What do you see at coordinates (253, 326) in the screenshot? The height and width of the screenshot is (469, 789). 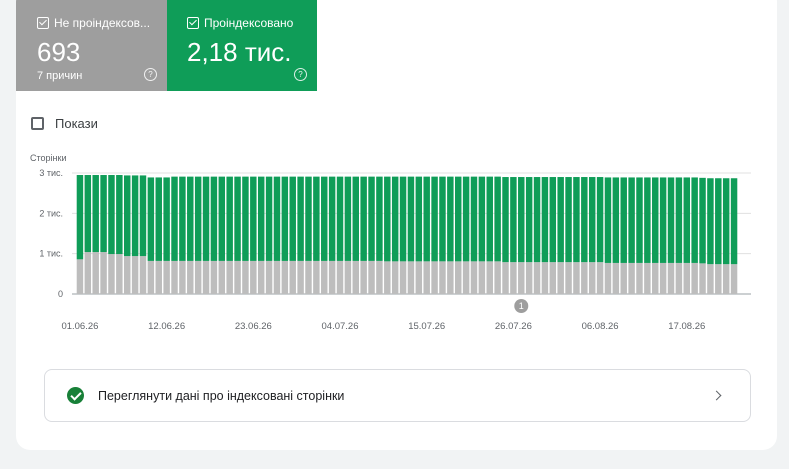 I see `x-tick-label: 23.06.26` at bounding box center [253, 326].